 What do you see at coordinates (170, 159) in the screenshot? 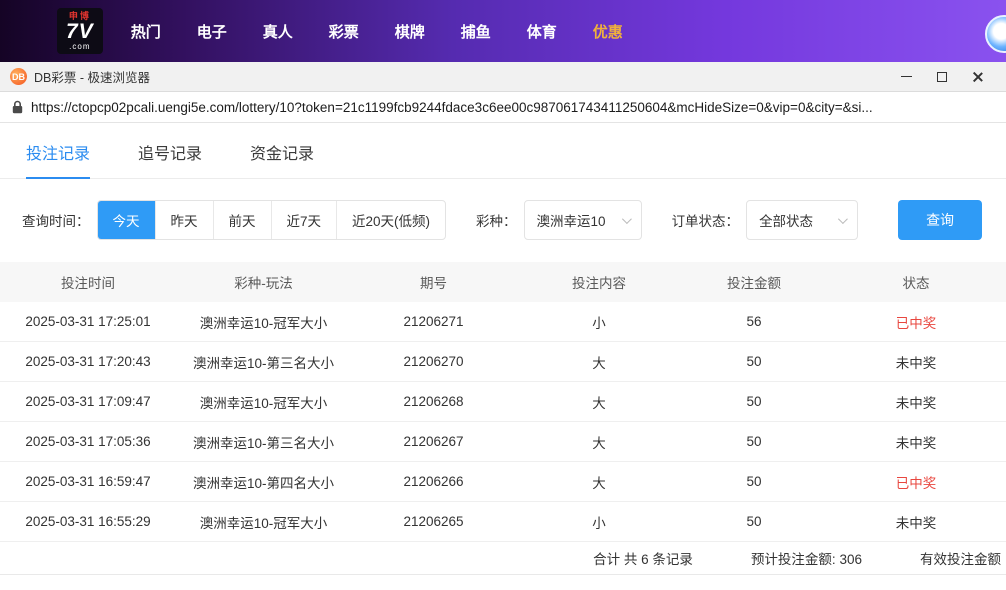
I see `tab-chase-records: 追号记录` at bounding box center [170, 159].